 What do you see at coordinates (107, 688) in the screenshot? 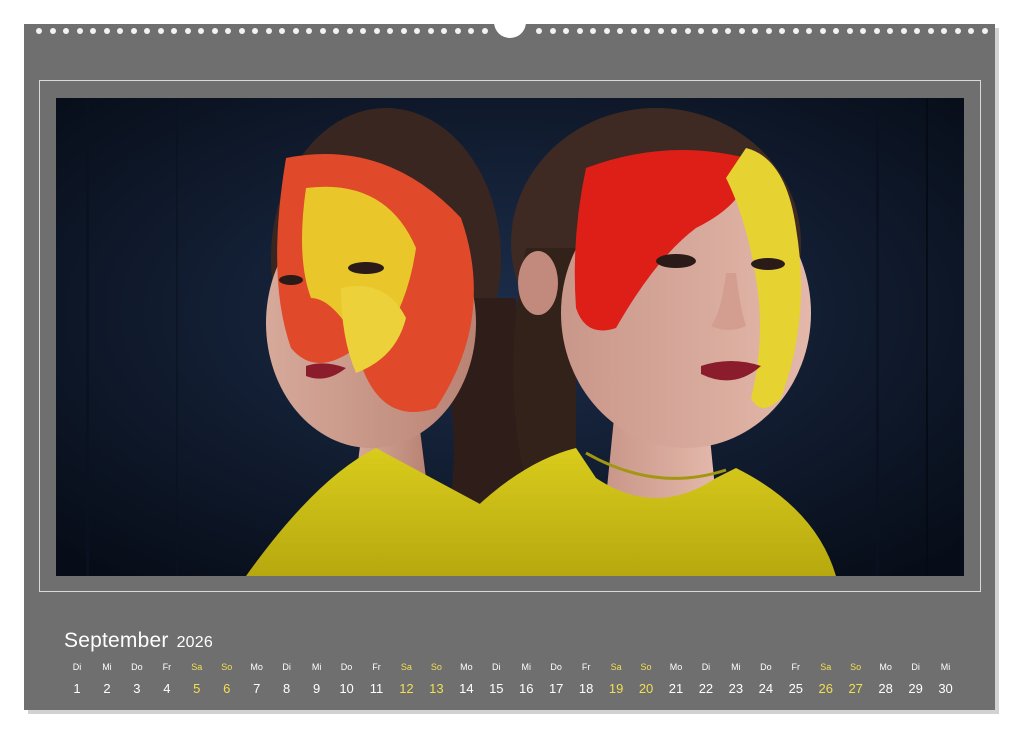
I see `day-number: 2` at bounding box center [107, 688].